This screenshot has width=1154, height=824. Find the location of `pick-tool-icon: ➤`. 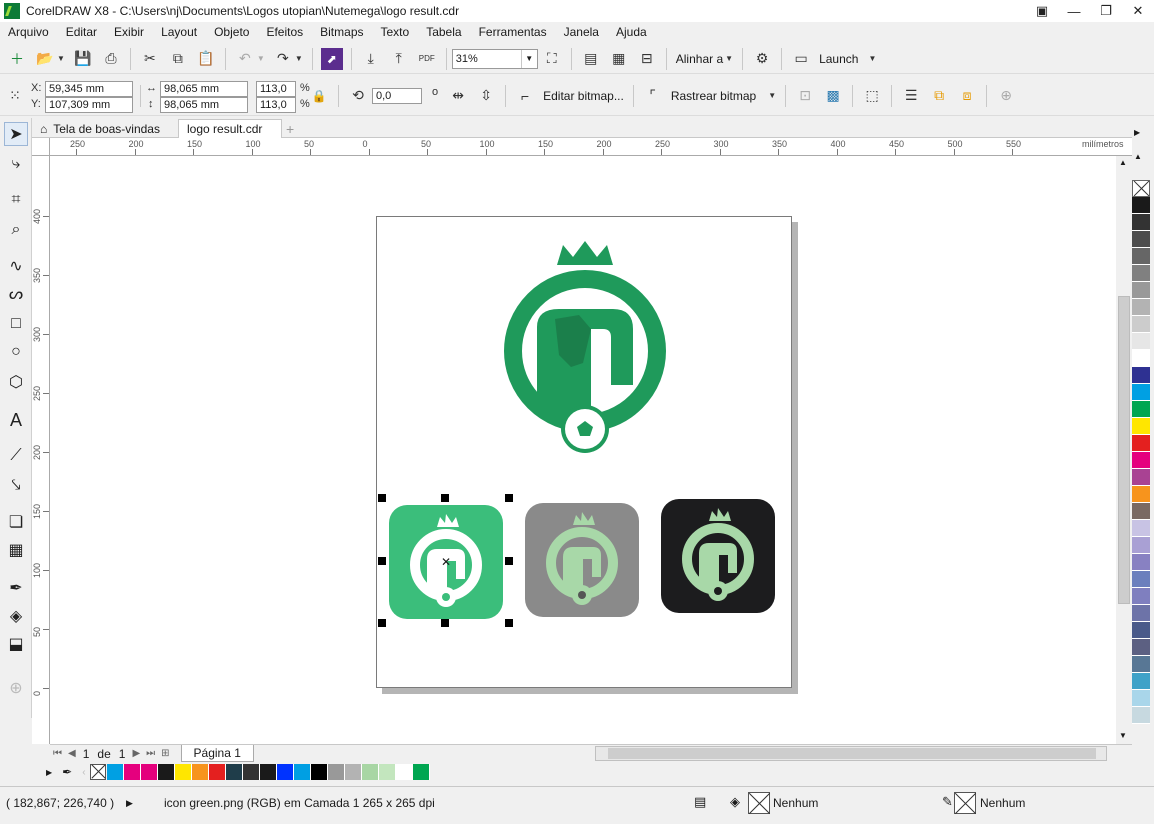

pick-tool-icon: ➤ is located at coordinates (16, 134).